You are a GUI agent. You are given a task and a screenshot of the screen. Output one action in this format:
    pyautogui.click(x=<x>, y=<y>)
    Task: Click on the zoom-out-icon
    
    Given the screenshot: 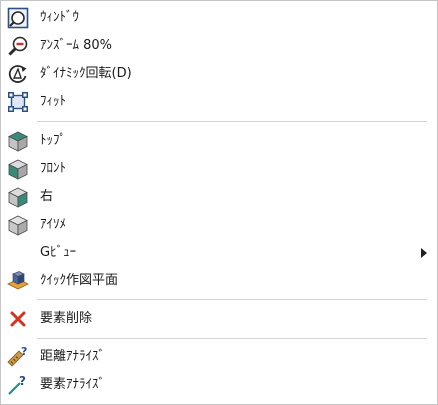 What is the action you would take?
    pyautogui.click(x=18, y=46)
    